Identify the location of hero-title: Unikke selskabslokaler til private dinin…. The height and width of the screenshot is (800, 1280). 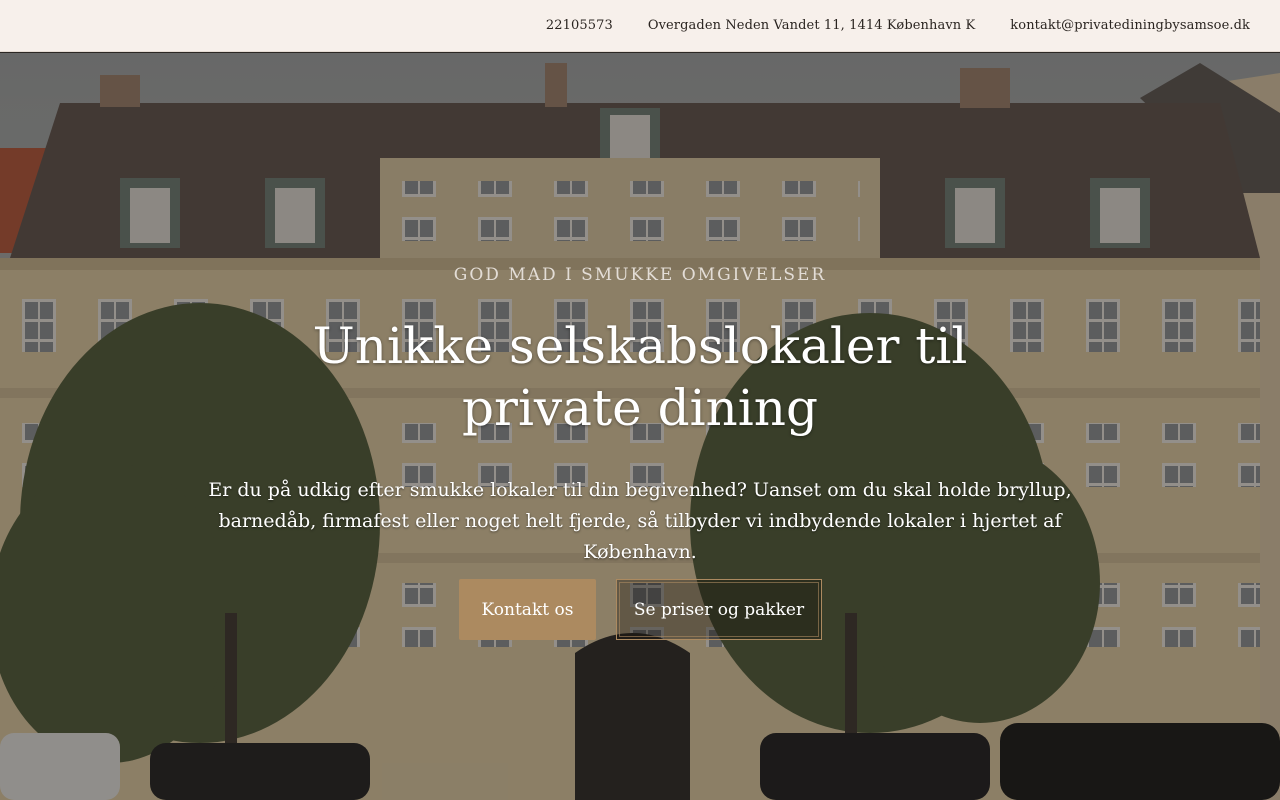
(640, 377).